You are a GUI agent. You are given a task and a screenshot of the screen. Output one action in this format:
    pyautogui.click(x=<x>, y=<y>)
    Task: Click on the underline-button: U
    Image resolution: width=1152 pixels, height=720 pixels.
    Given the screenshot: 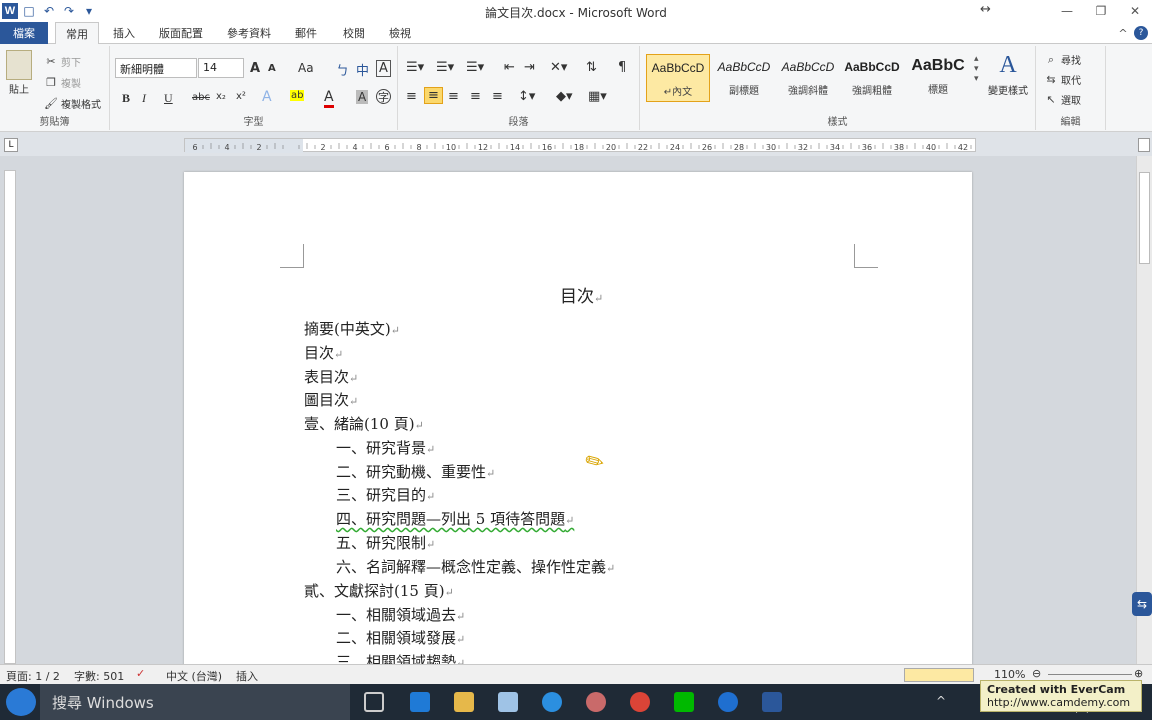 What is the action you would take?
    pyautogui.click(x=168, y=98)
    